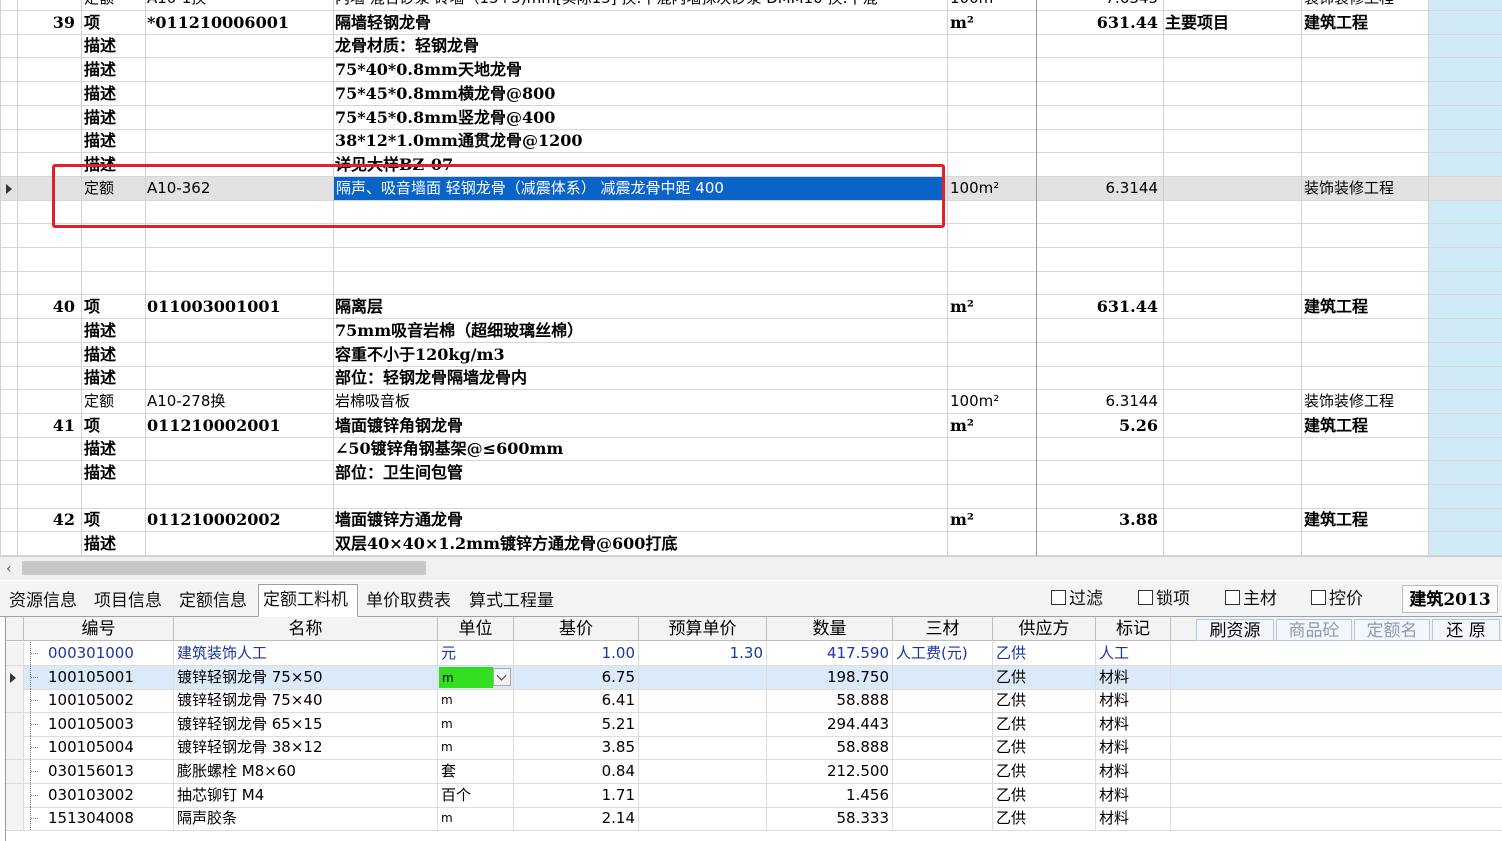 The width and height of the screenshot is (1502, 841). Describe the element at coordinates (640, 282) in the screenshot. I see `item-name` at that location.